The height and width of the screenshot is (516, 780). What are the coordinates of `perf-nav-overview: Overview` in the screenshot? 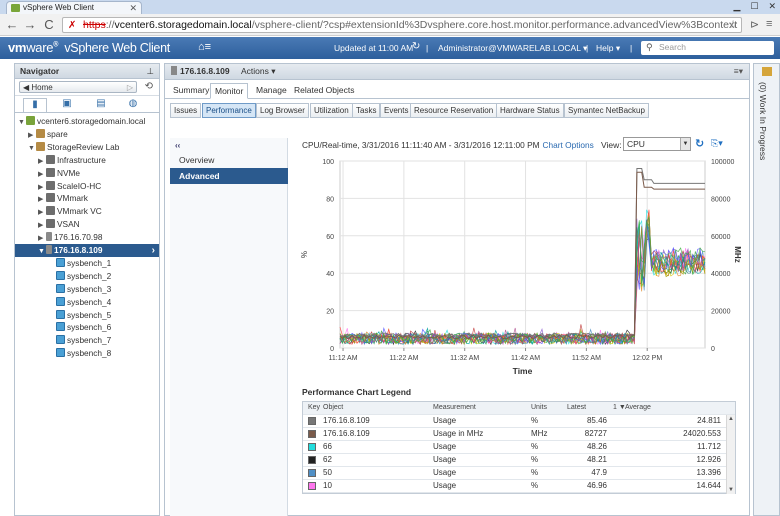 It's located at (229, 160).